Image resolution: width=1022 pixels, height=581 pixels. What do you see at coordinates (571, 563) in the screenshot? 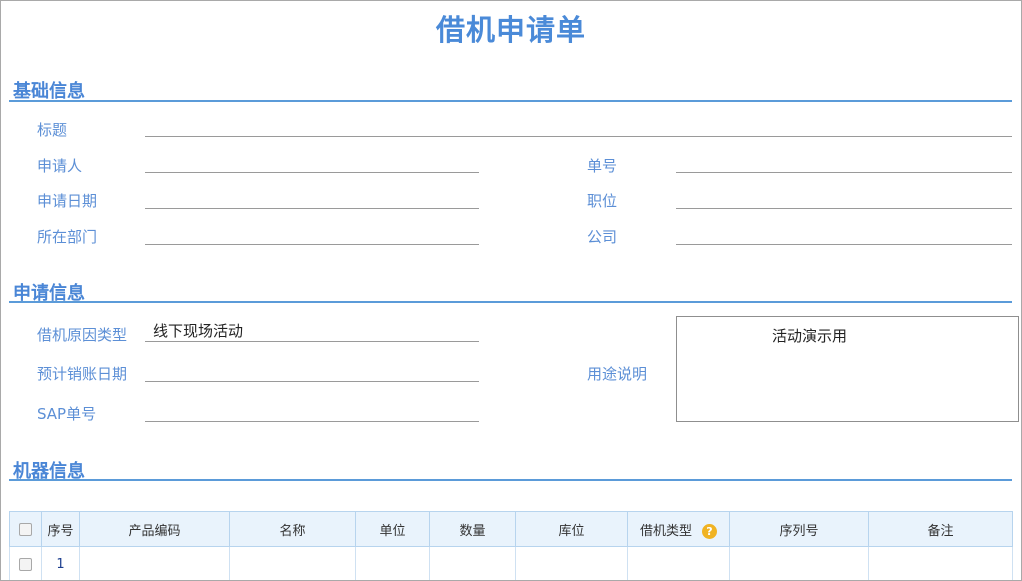
I see `location-cell` at bounding box center [571, 563].